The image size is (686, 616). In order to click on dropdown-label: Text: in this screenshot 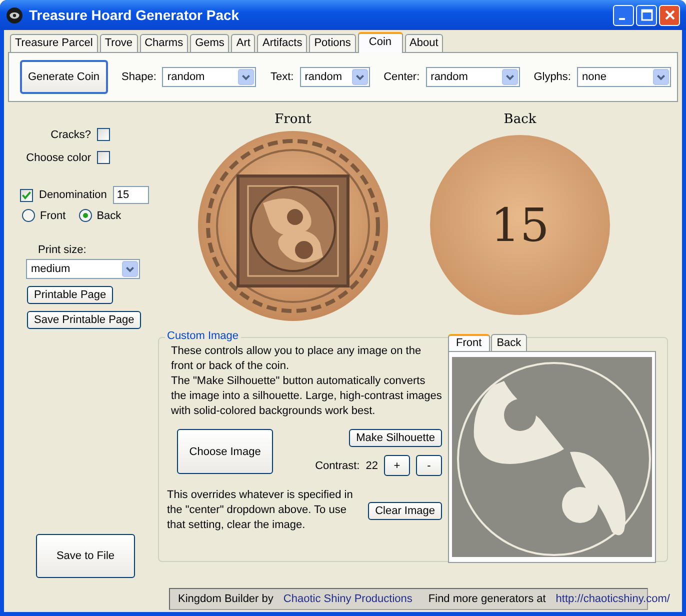, I will do `click(282, 77)`.